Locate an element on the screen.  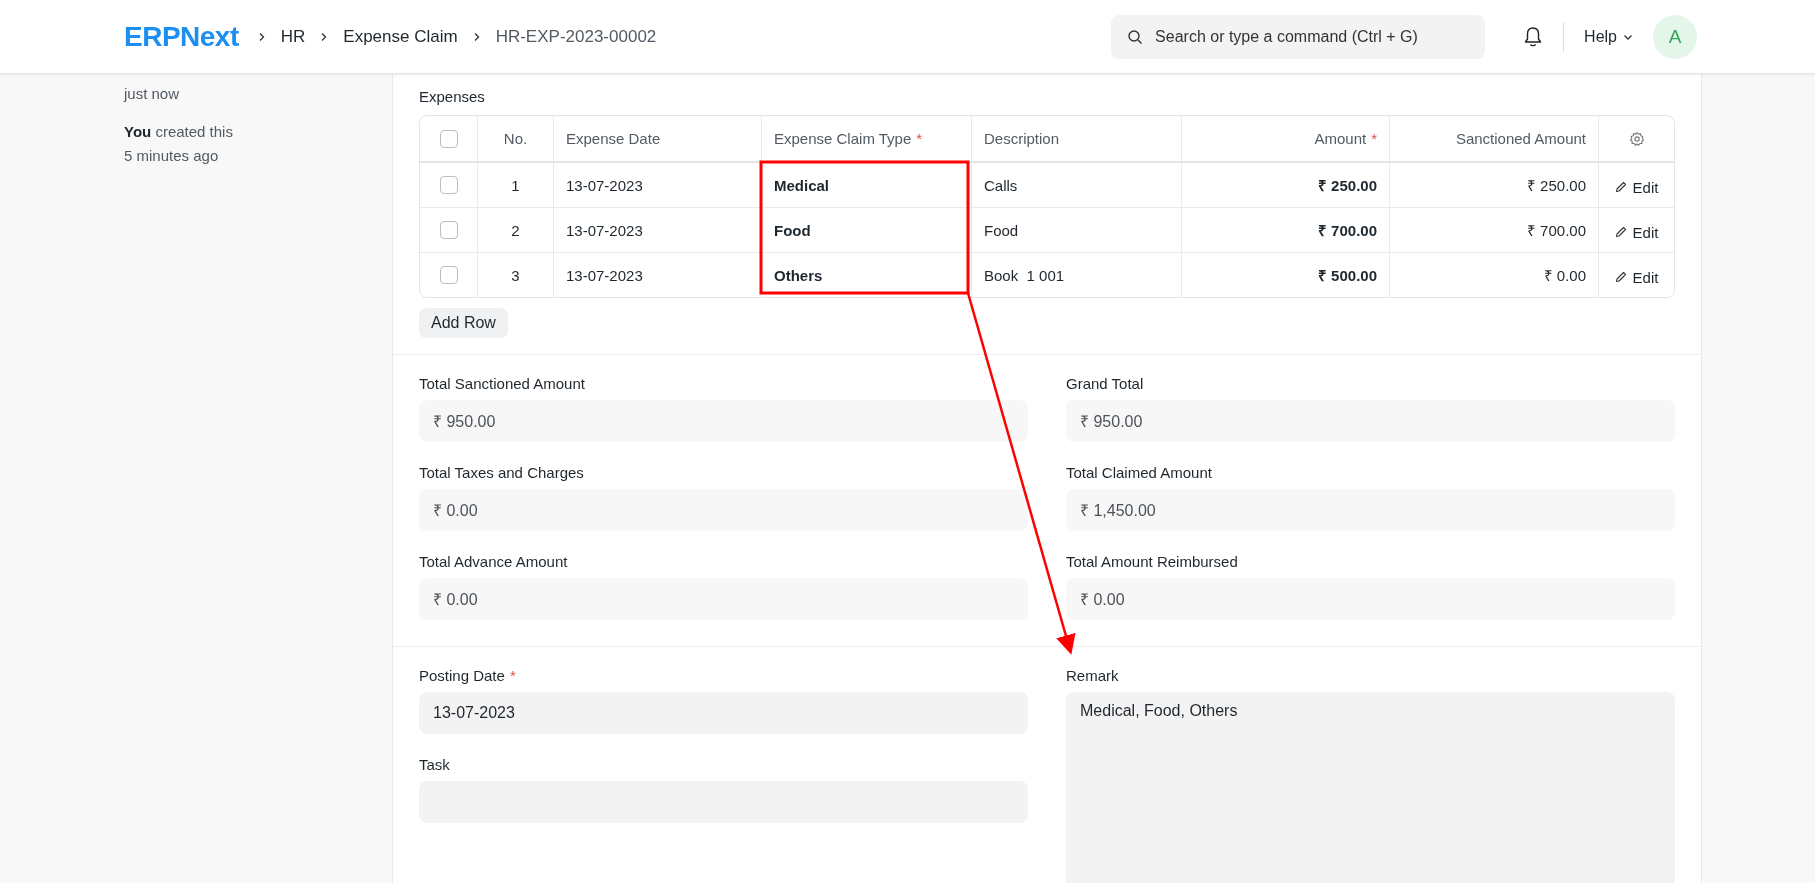
field-label: Total Claimed Amount is located at coordinates (1139, 472).